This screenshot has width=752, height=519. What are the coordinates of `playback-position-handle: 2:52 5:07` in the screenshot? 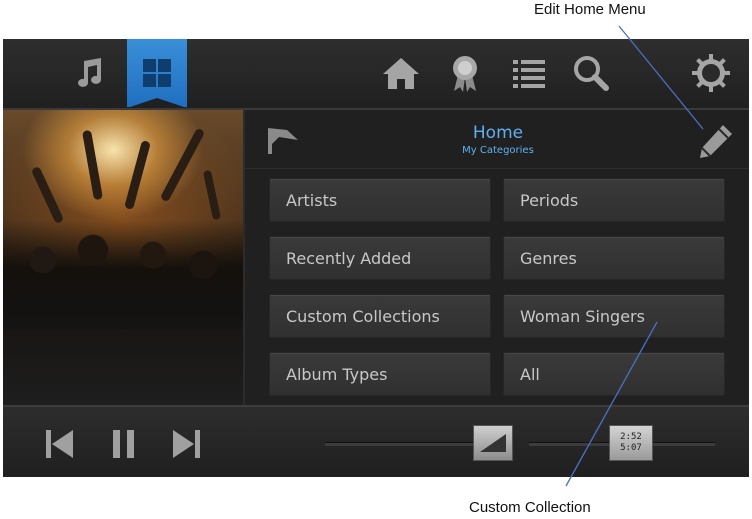 It's located at (631, 443).